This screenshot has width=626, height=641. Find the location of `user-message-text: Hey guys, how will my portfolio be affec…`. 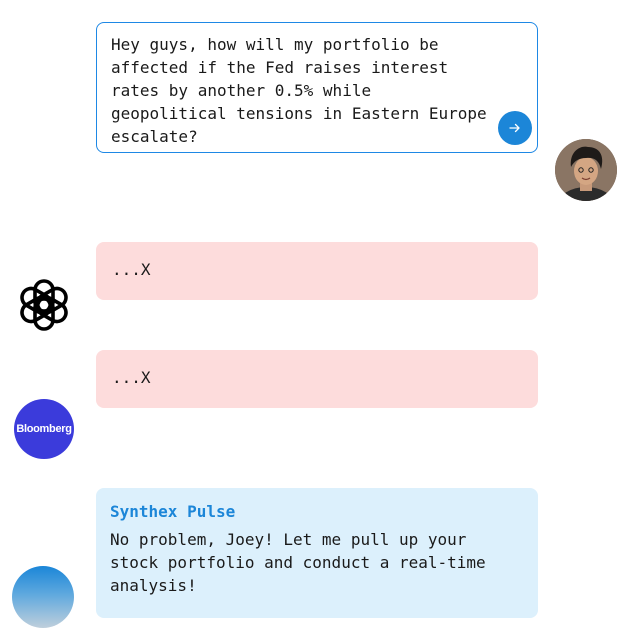

user-message-text: Hey guys, how will my portfolio be affec… is located at coordinates (304, 90).